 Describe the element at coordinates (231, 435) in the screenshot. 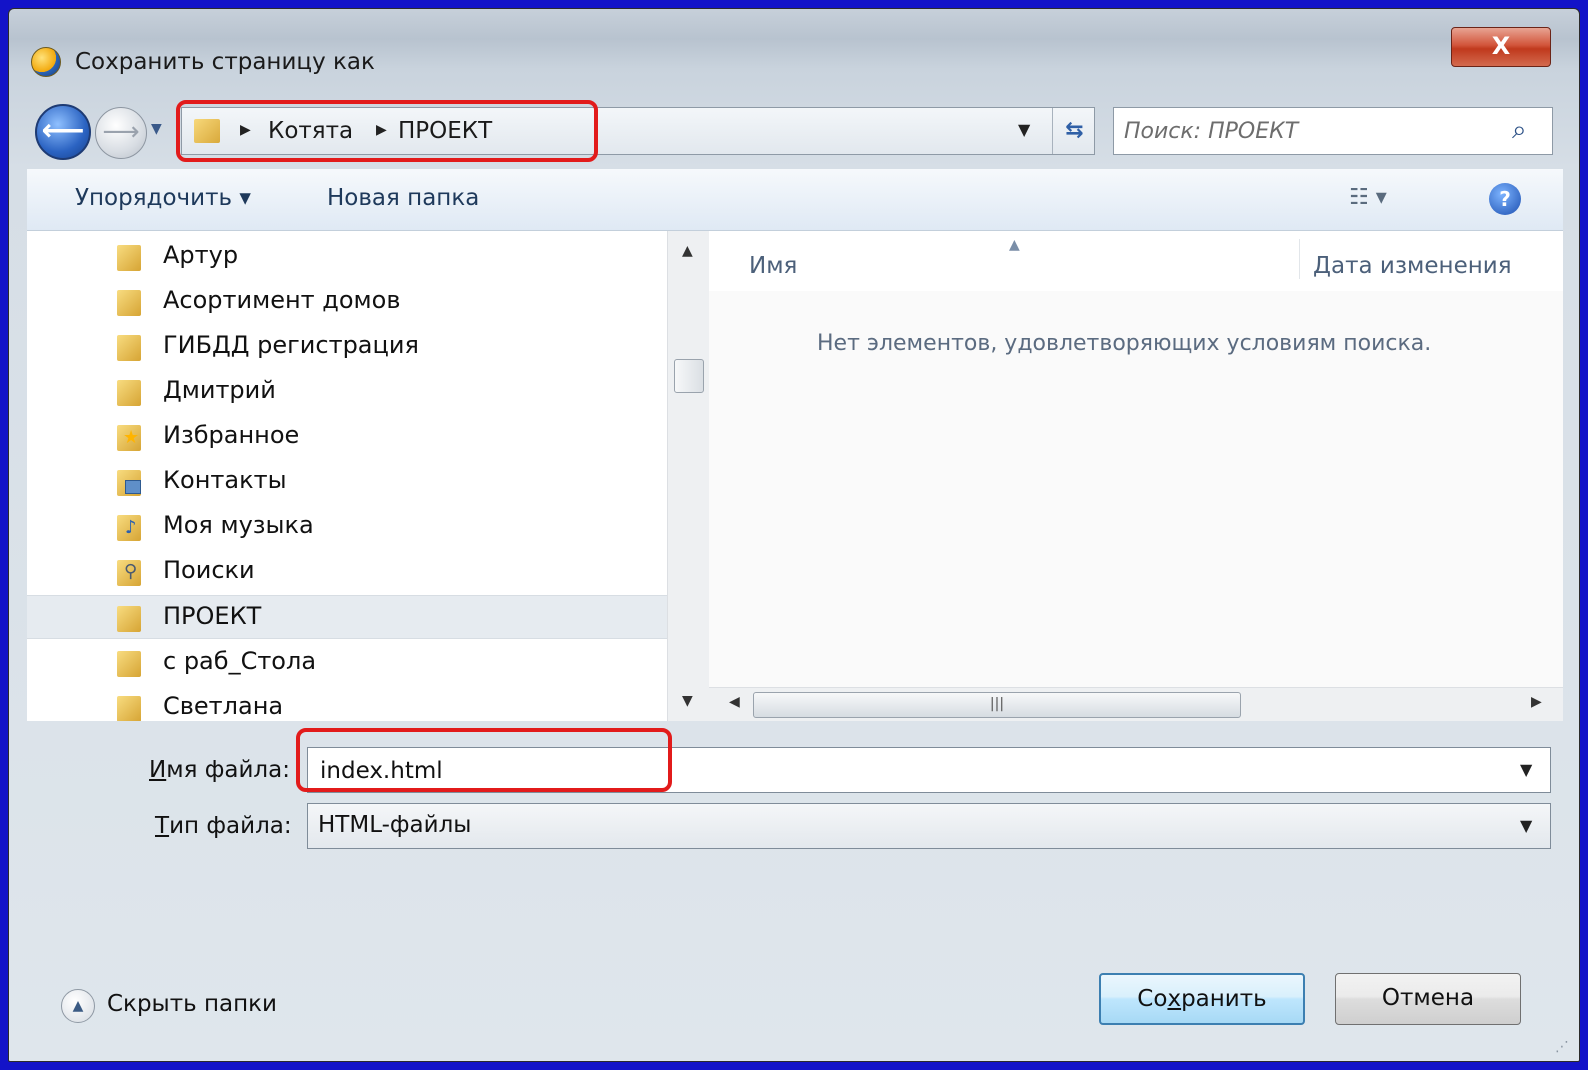

I see `tree-item-label: Избранное` at that location.